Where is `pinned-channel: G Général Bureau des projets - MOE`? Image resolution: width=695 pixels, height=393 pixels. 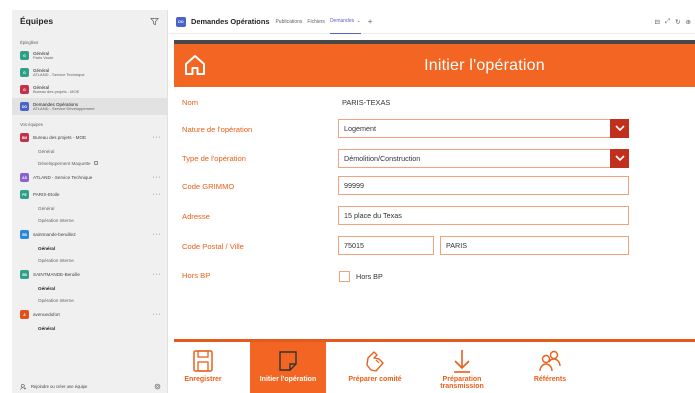
pinned-channel: G Général Bureau des projets - MOE is located at coordinates (89, 89).